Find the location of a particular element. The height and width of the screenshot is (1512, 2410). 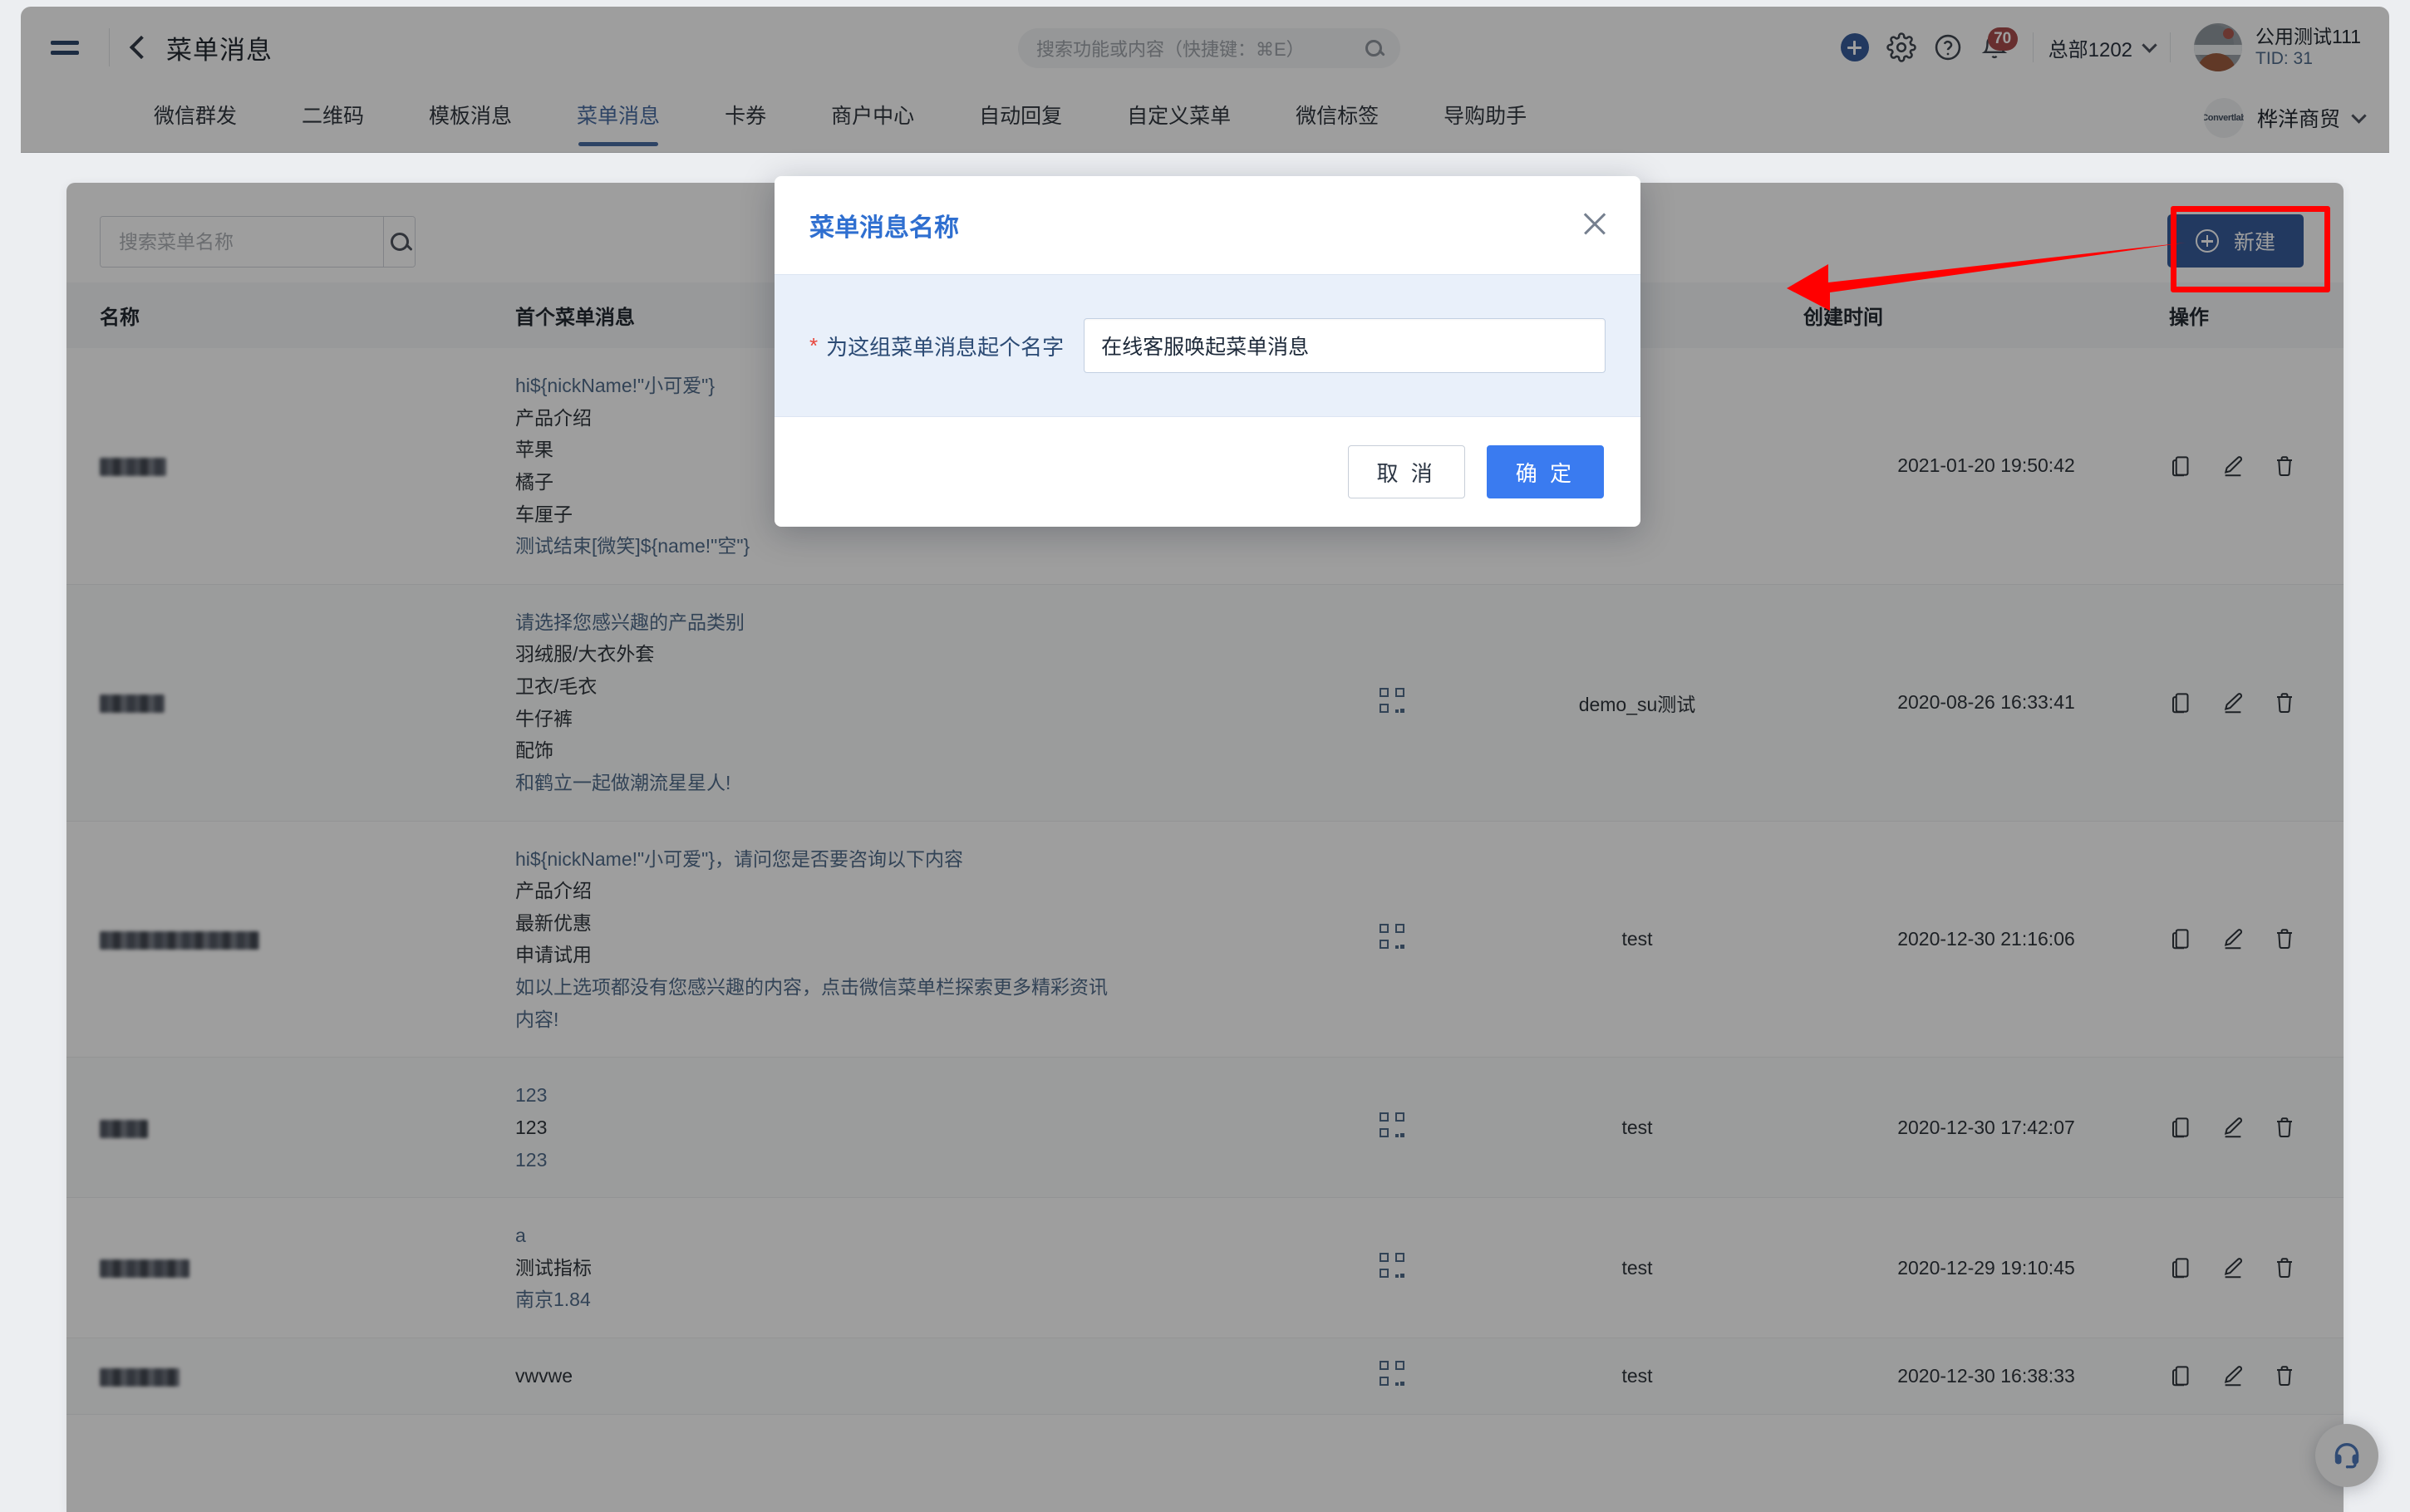

name-menu-message-modal: 菜单消息名称 * 为这组菜单消息起个名字 取 消 确 定 is located at coordinates (1207, 351).